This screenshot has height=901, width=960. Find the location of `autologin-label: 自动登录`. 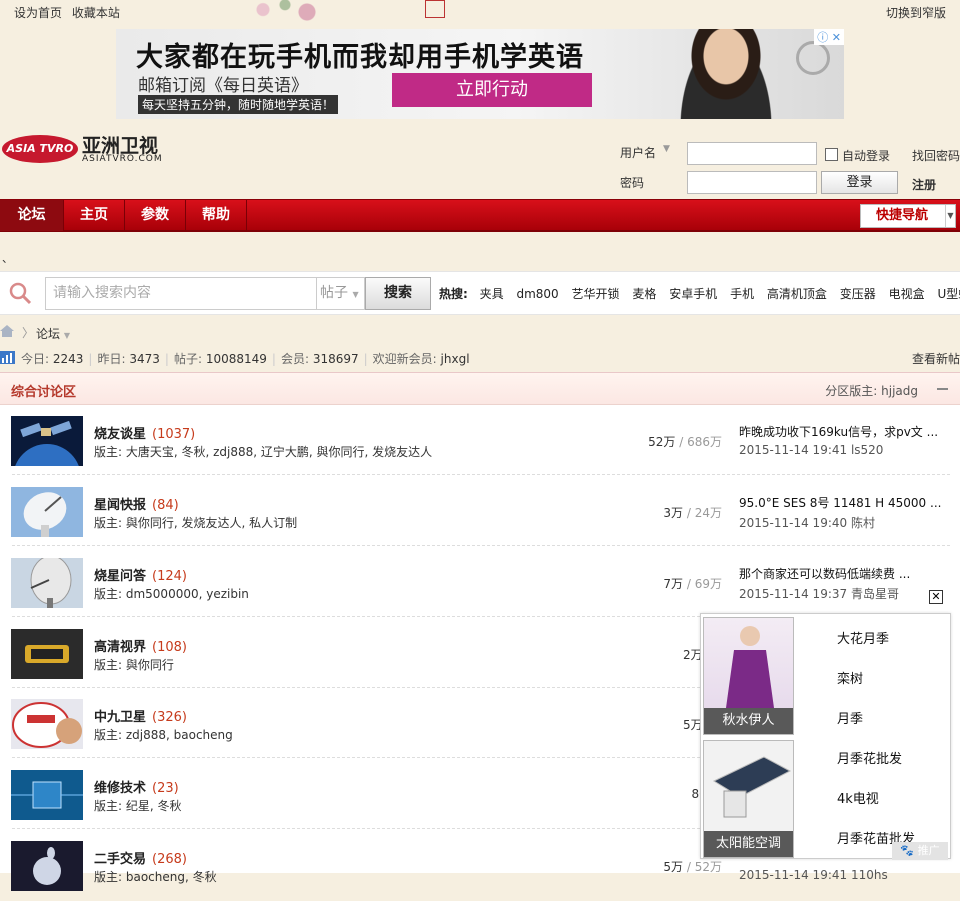

autologin-label: 自动登录 is located at coordinates (866, 155).